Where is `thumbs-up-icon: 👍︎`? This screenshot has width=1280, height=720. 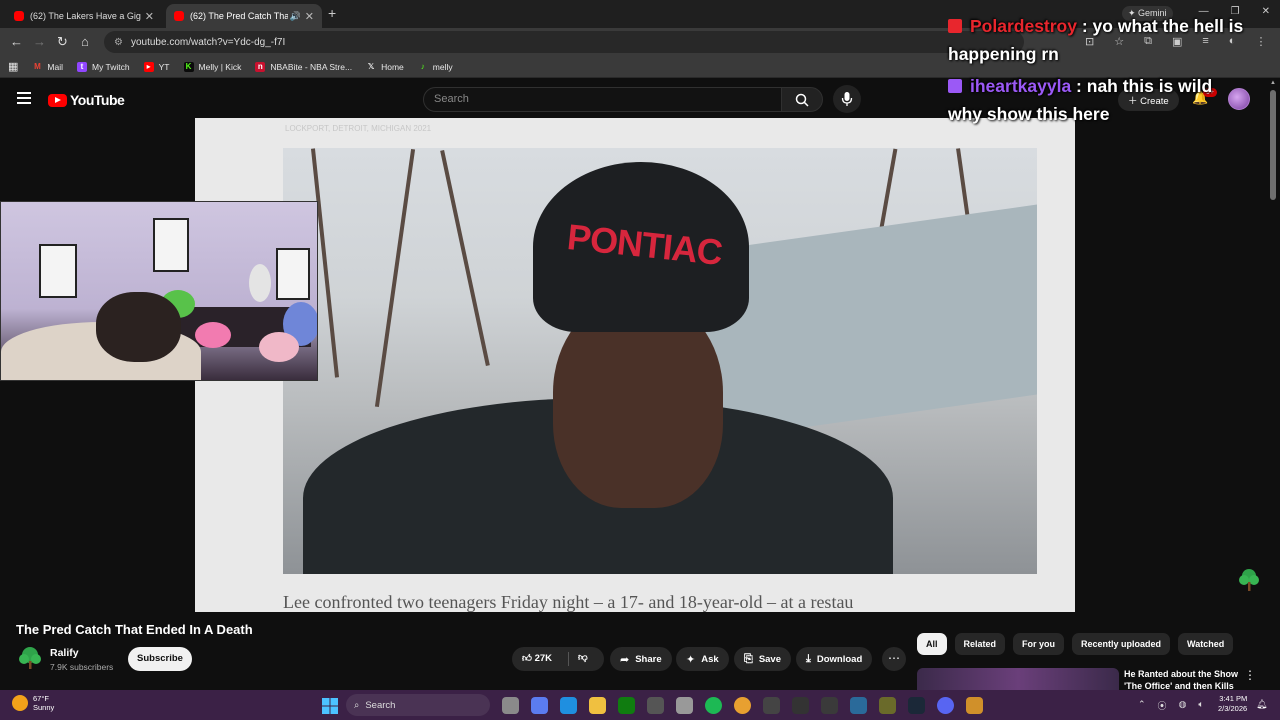
thumbs-up-icon: 👍︎ is located at coordinates (527, 658).